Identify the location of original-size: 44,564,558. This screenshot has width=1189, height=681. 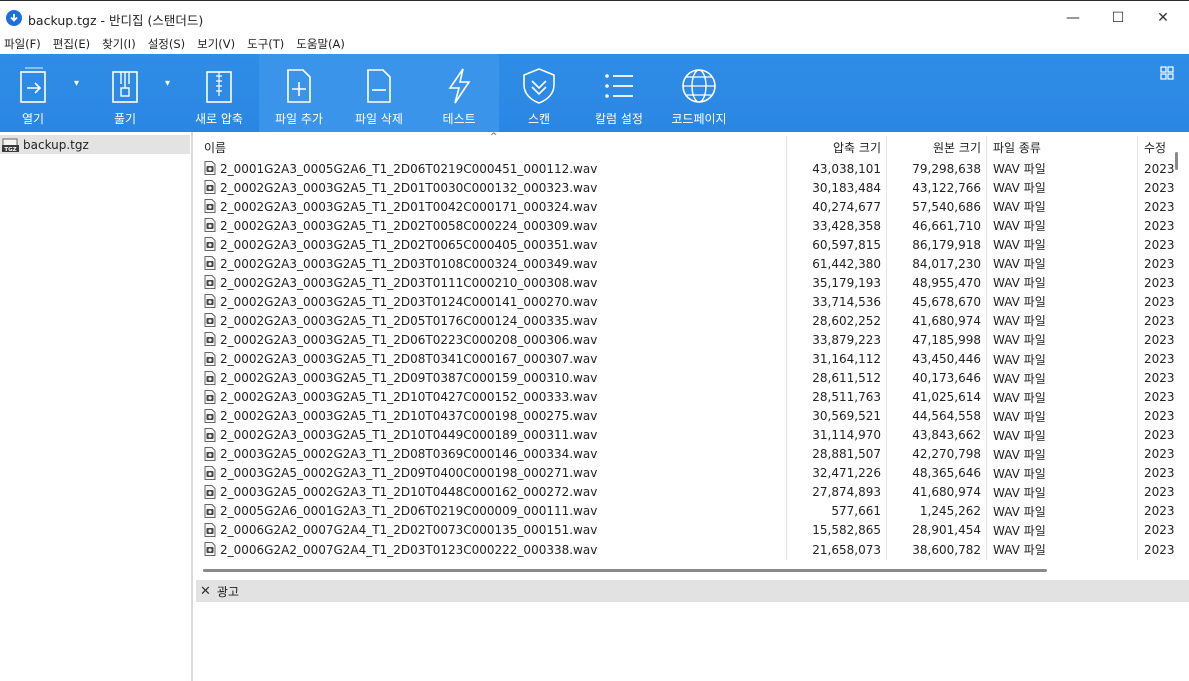
(946, 416).